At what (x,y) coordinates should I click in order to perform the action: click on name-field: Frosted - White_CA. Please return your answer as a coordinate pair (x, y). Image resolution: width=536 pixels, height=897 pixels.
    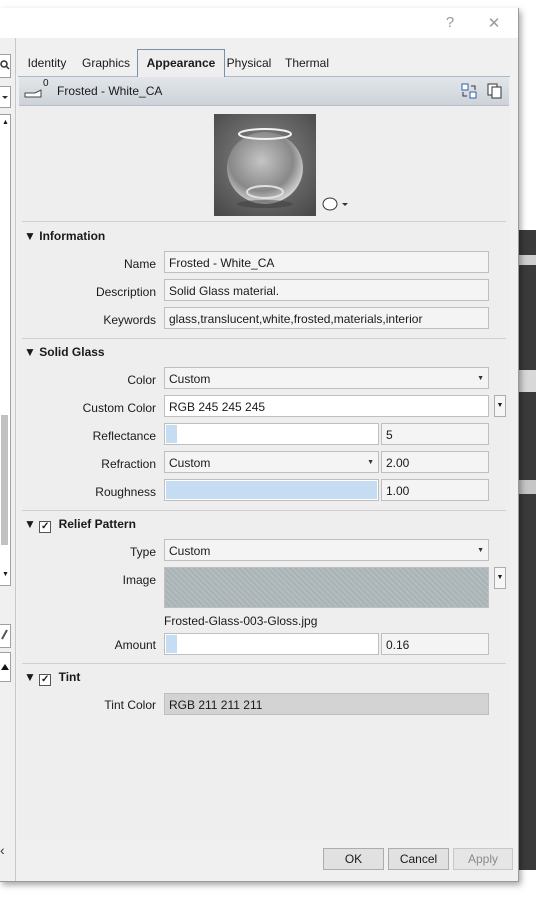
    Looking at the image, I should click on (326, 262).